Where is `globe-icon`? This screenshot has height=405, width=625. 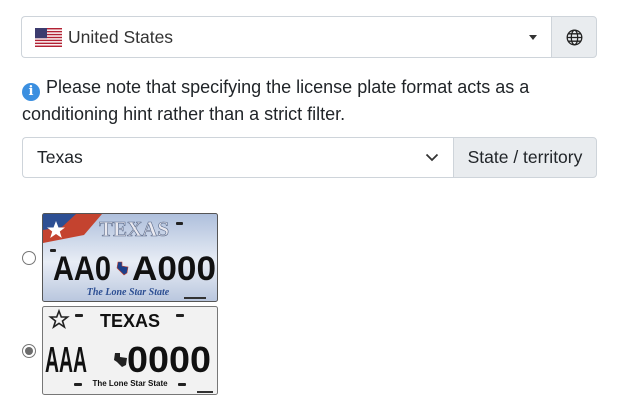
globe-icon is located at coordinates (574, 37).